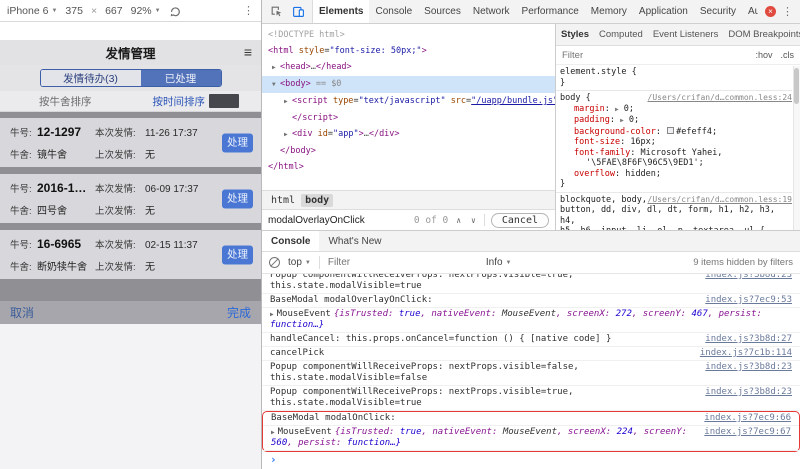 The image size is (800, 469). I want to click on inspect-icon, so click(276, 12).